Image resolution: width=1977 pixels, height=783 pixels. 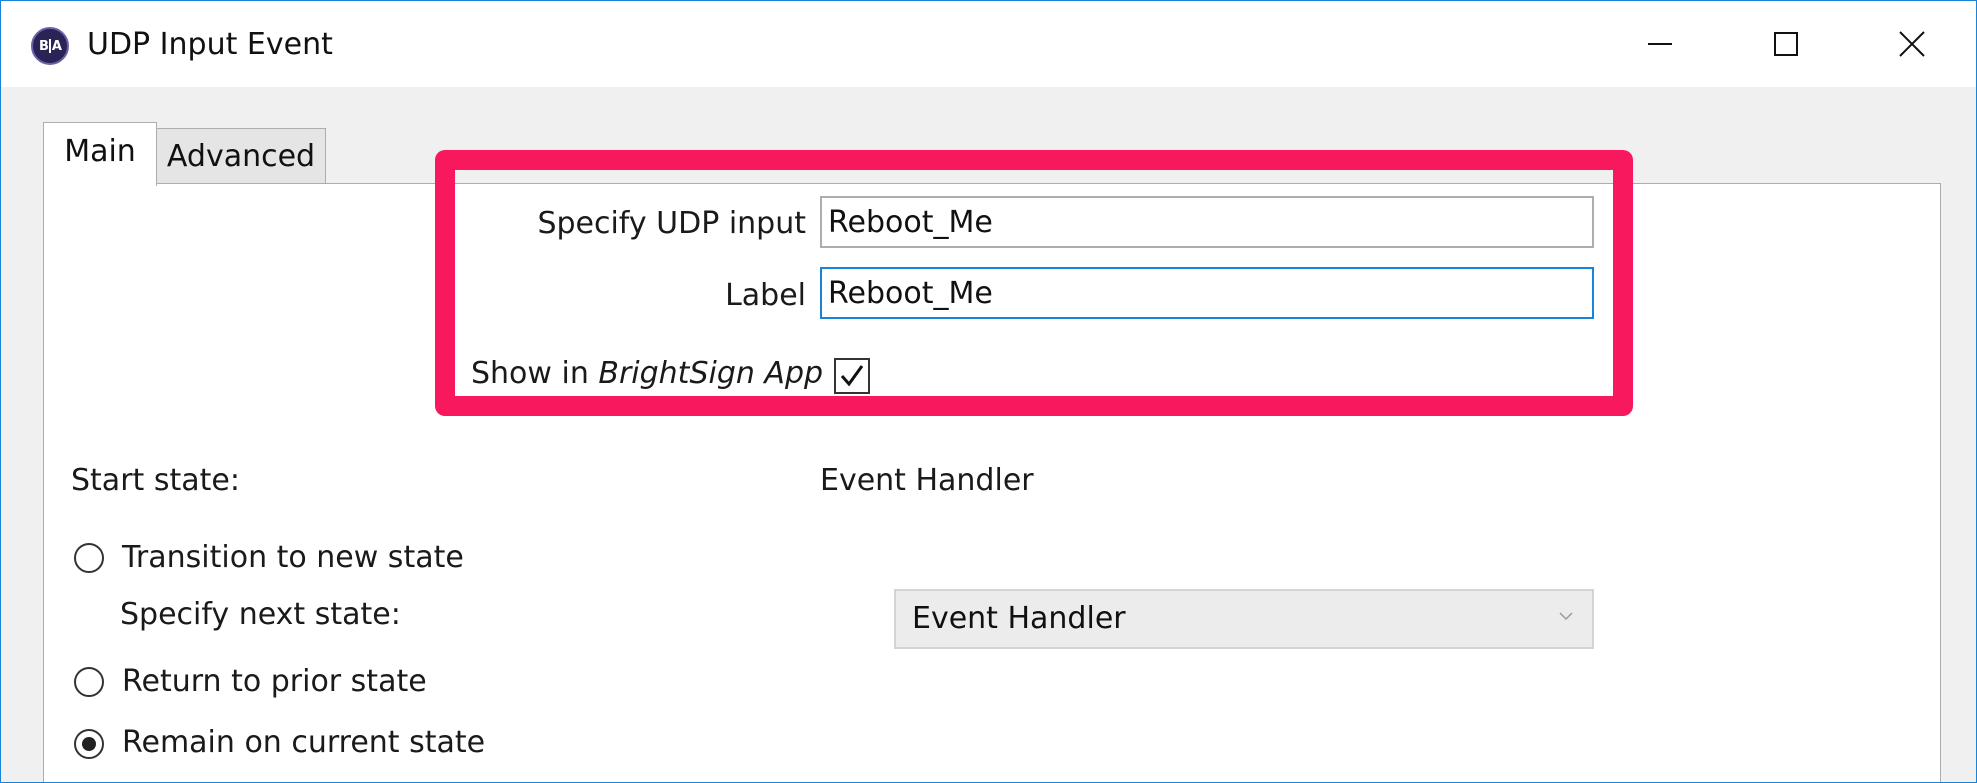 I want to click on brightauthor-app-icon: BA, so click(x=50, y=46).